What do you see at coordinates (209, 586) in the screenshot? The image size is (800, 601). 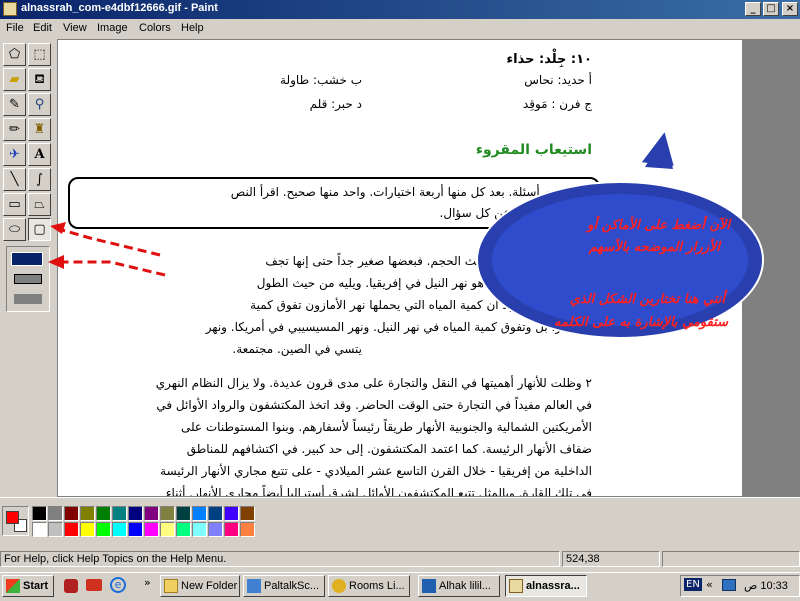 I see `taskbar-label: New Folder` at bounding box center [209, 586].